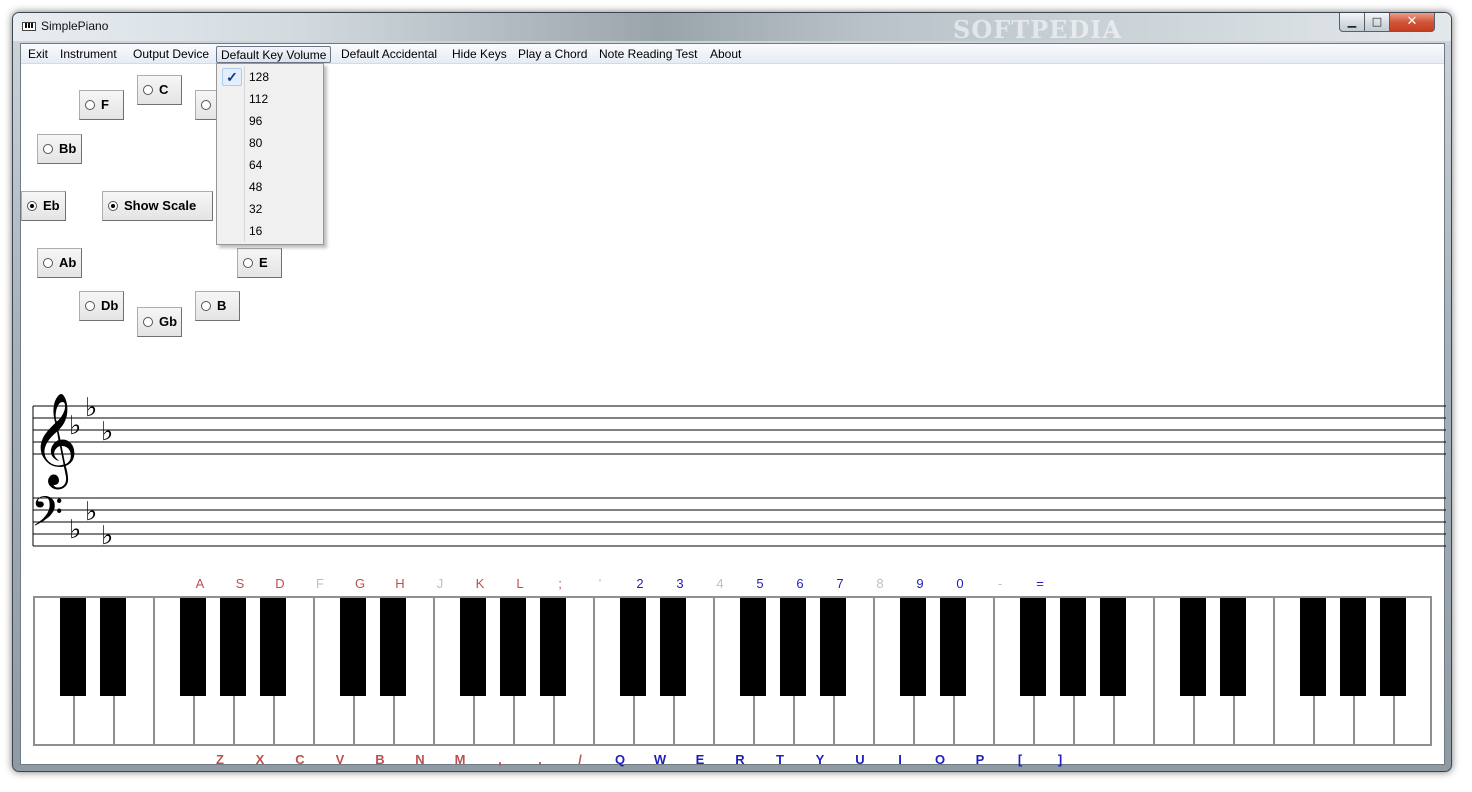  Describe the element at coordinates (171, 54) in the screenshot. I see `menu-output-device: Output Device` at that location.